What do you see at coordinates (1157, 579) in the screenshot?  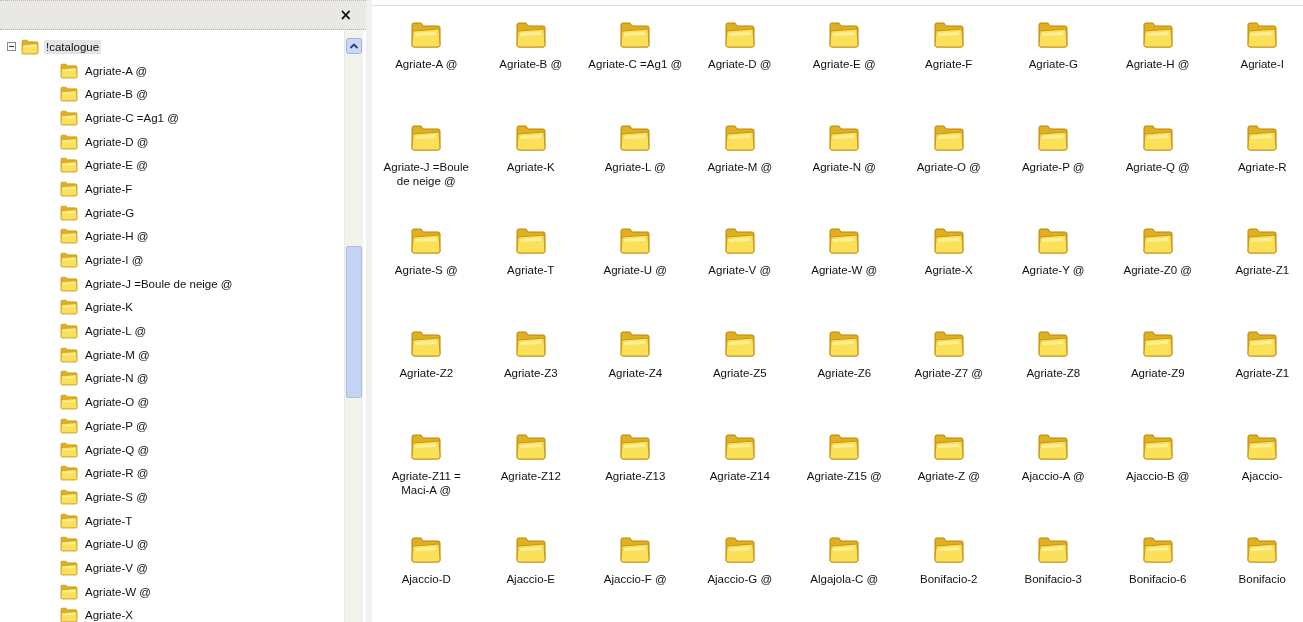 I see `folder-name: Bonifacio-6` at bounding box center [1157, 579].